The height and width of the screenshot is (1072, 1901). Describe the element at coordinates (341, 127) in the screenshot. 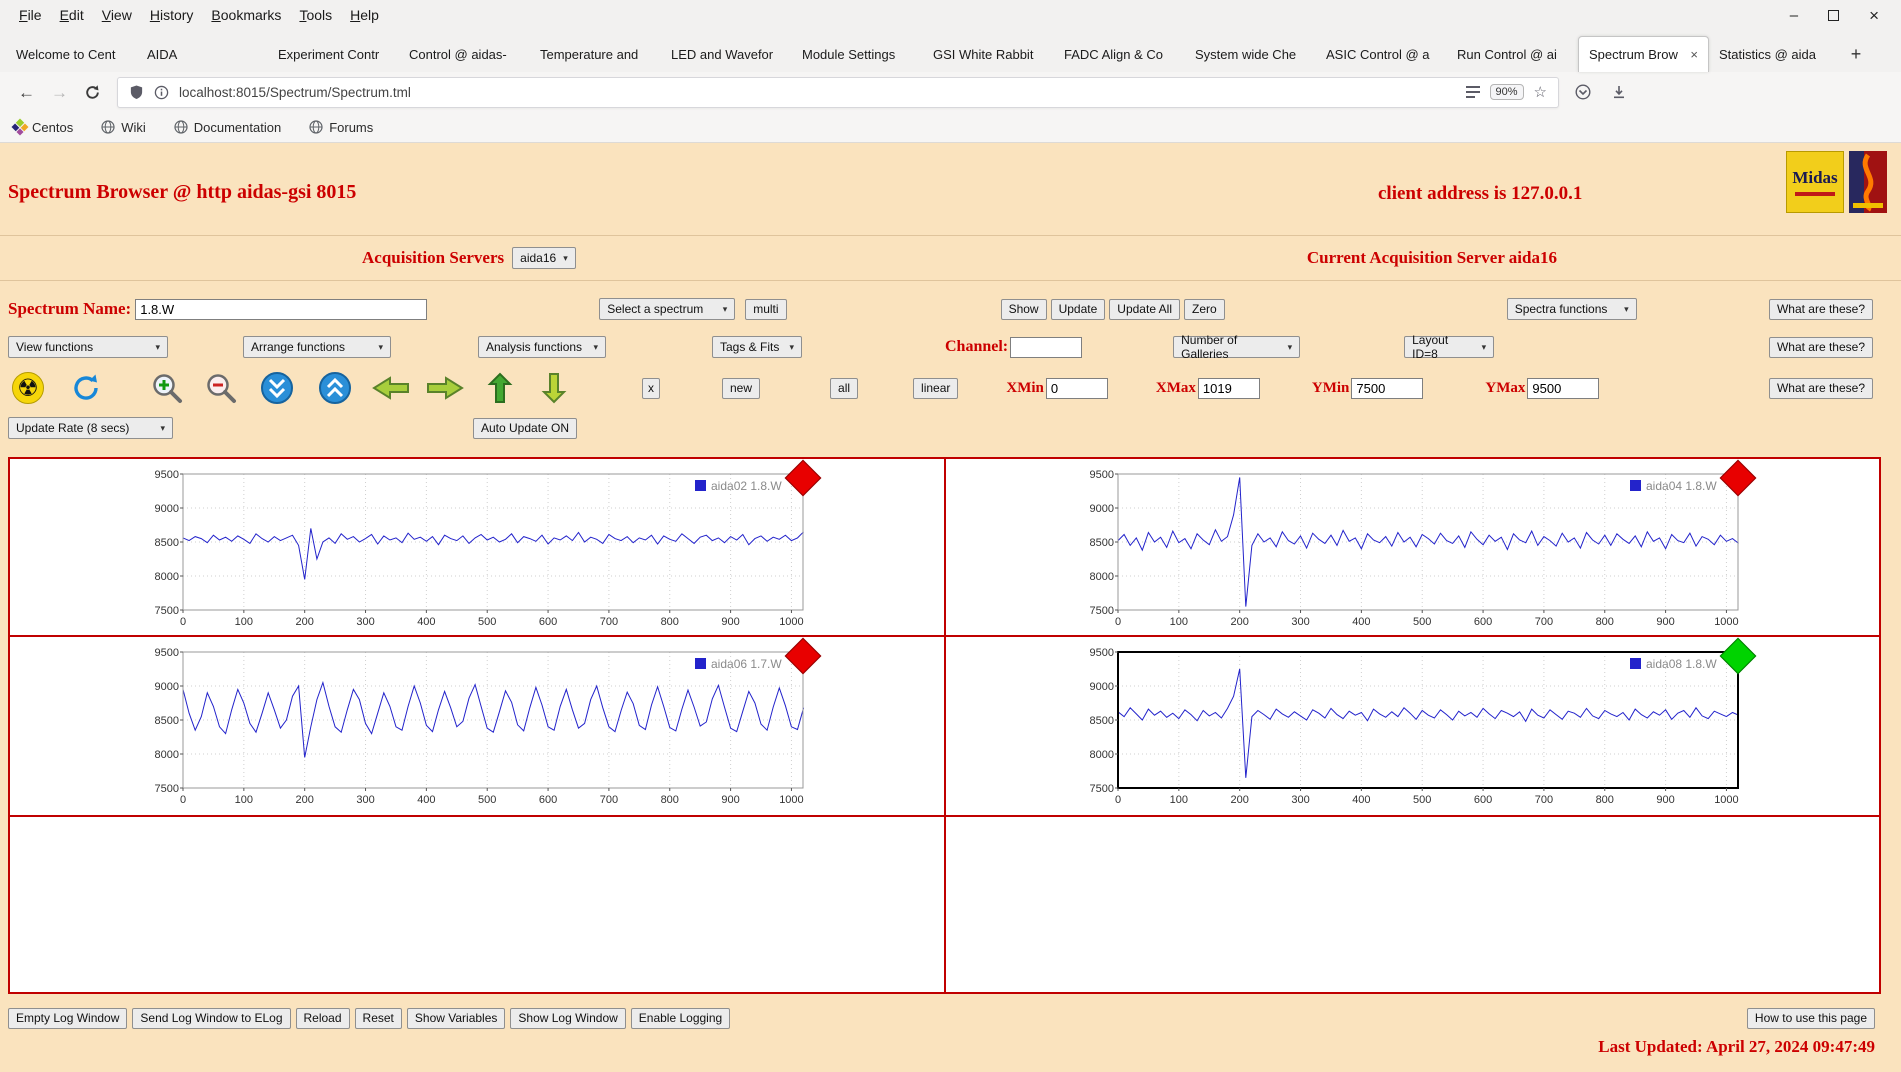

I see `bookmark-forums: Forums` at that location.